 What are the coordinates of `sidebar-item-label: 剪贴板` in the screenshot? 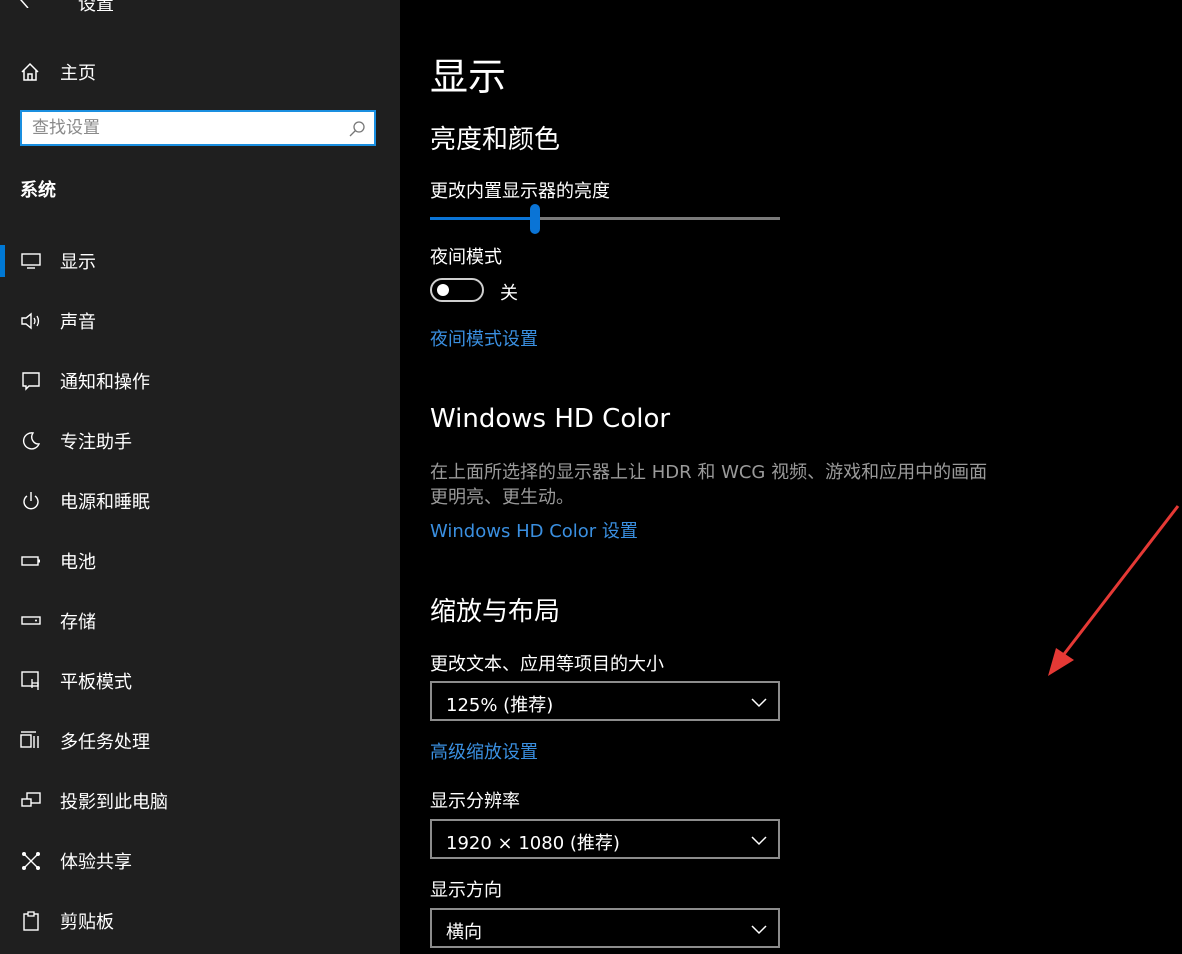 It's located at (87, 922).